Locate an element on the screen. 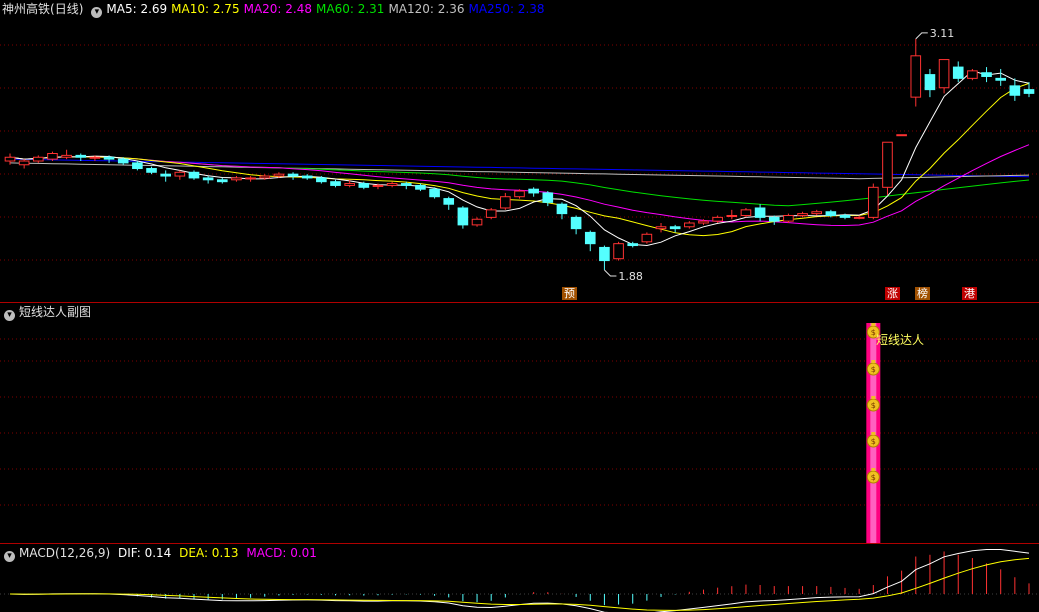 This screenshot has width=1039, height=612. ma-legend-item: MA20: 2.48 is located at coordinates (278, 9).